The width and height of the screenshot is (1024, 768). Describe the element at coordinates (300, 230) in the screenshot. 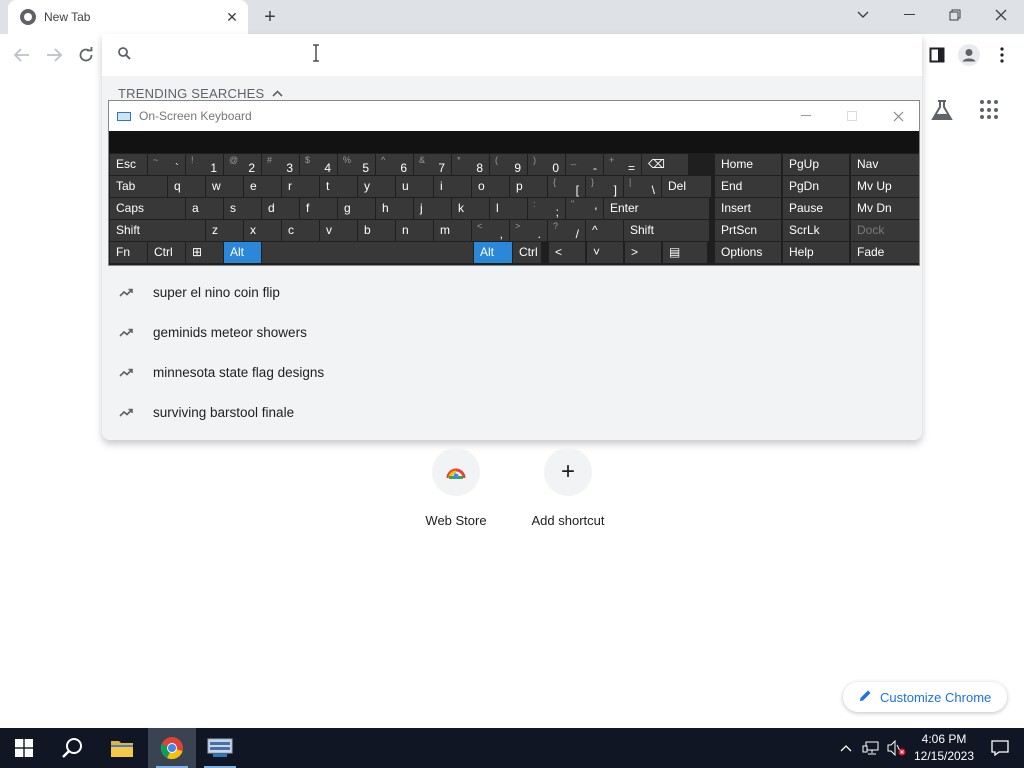

I see `key-c: c` at that location.